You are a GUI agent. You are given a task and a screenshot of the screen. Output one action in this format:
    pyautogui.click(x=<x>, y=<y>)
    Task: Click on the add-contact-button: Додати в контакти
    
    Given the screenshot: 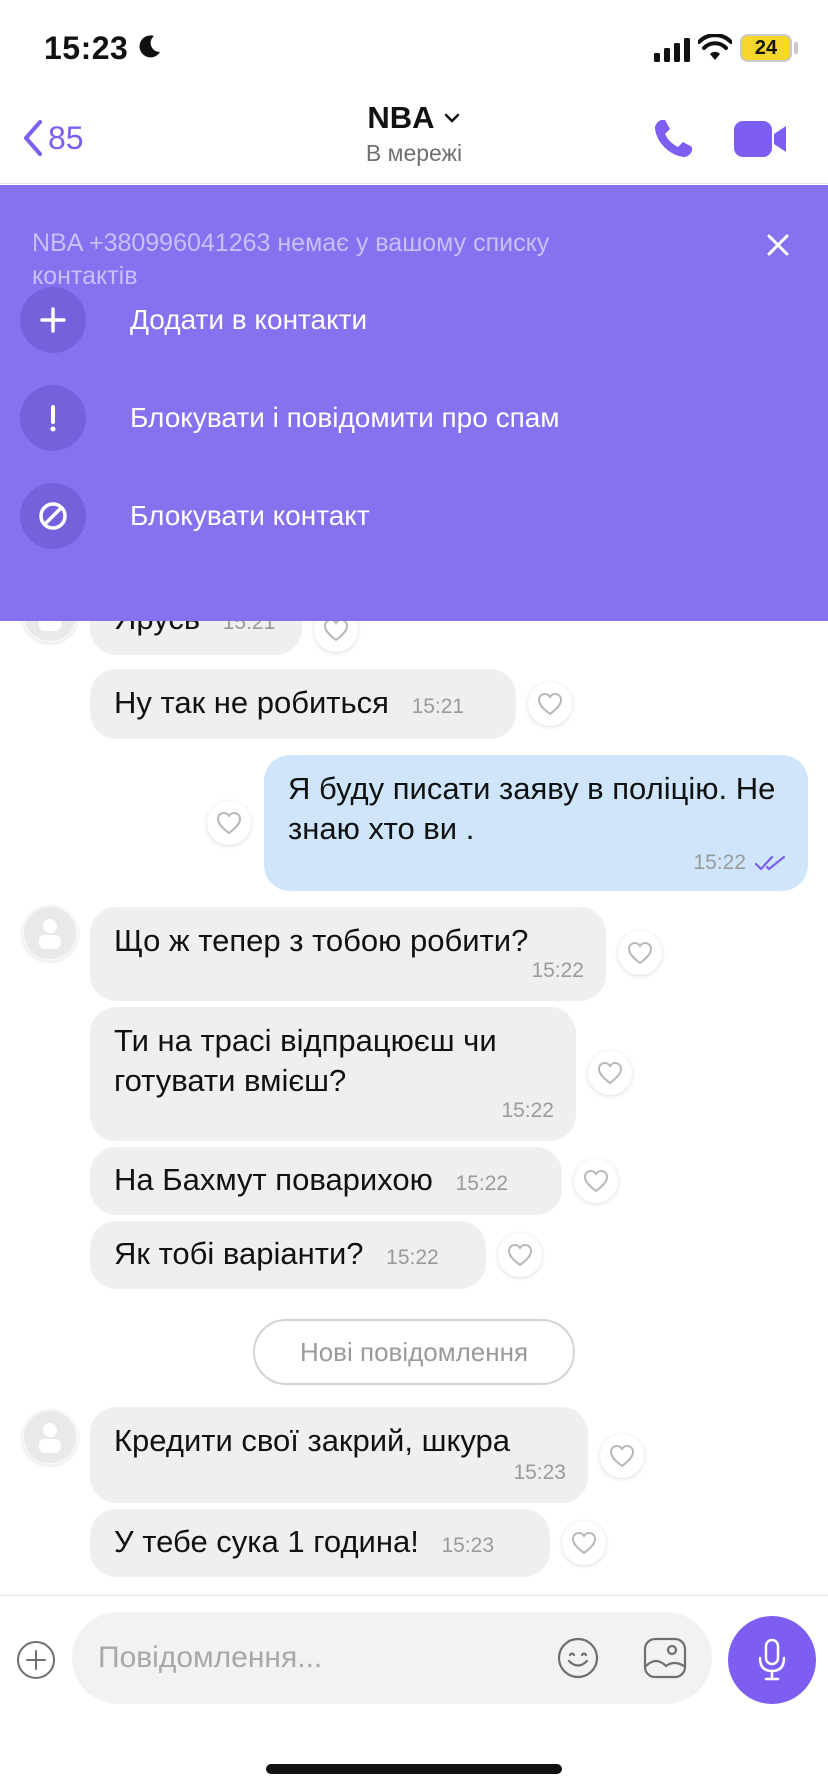 What is the action you would take?
    pyautogui.click(x=410, y=320)
    